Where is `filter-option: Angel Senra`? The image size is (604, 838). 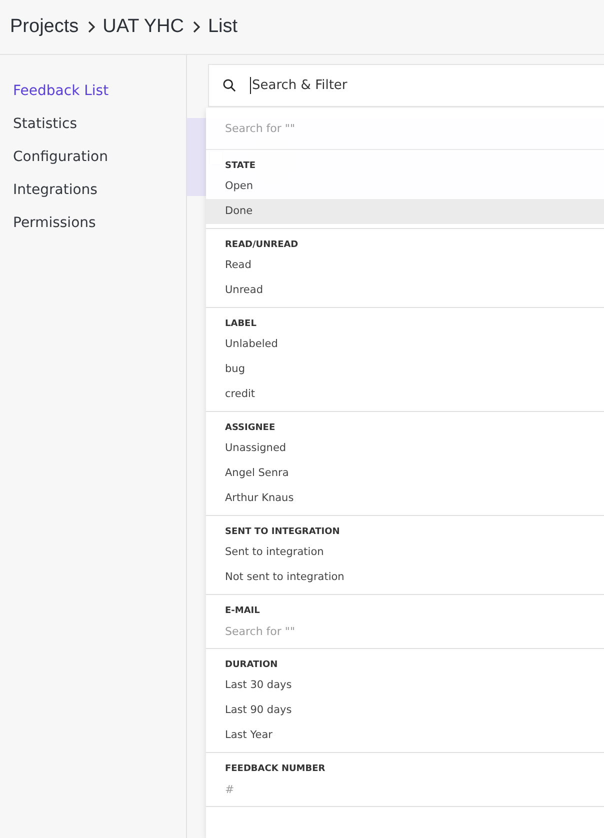
filter-option: Angel Senra is located at coordinates (405, 473).